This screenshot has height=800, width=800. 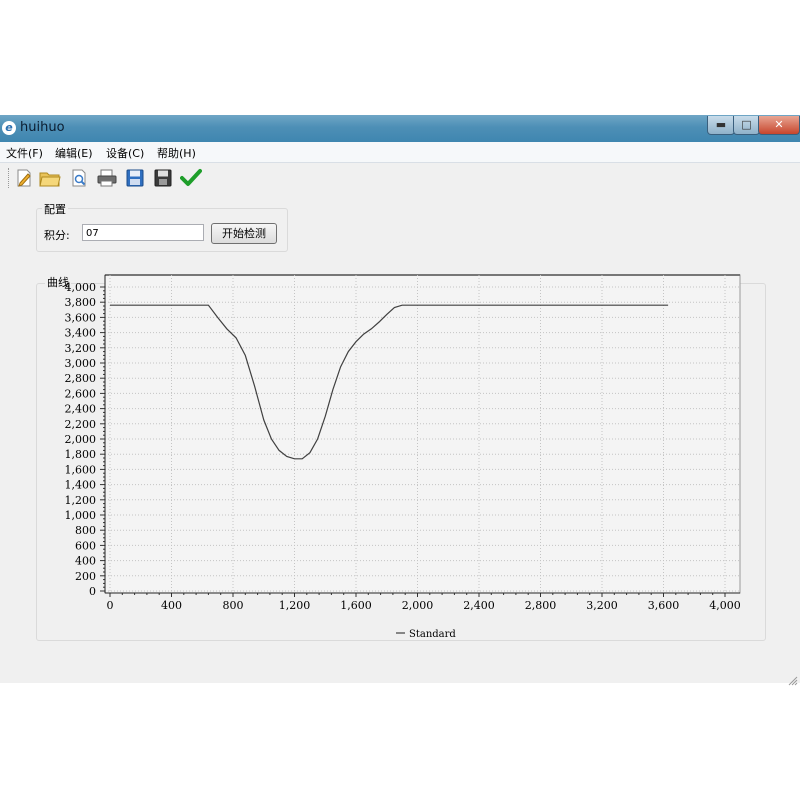 I want to click on y-tick-label: 3,400, so click(x=81, y=333).